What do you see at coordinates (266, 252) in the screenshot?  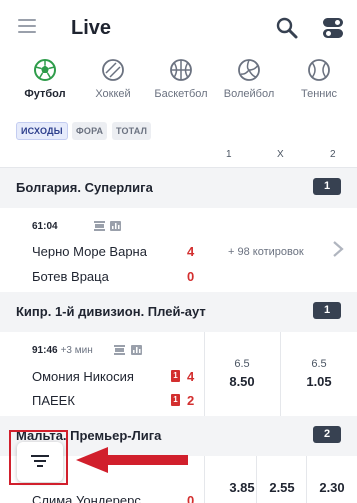 I see `more-odds-link: + 98 котировок` at bounding box center [266, 252].